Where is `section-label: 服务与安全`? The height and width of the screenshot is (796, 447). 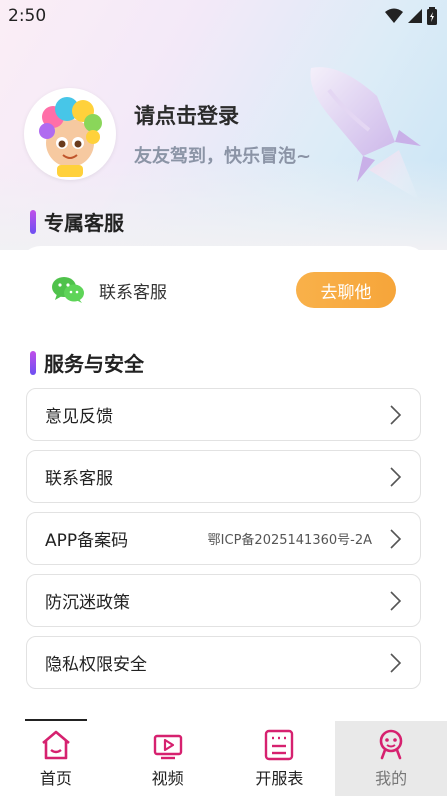 section-label: 服务与安全 is located at coordinates (94, 364).